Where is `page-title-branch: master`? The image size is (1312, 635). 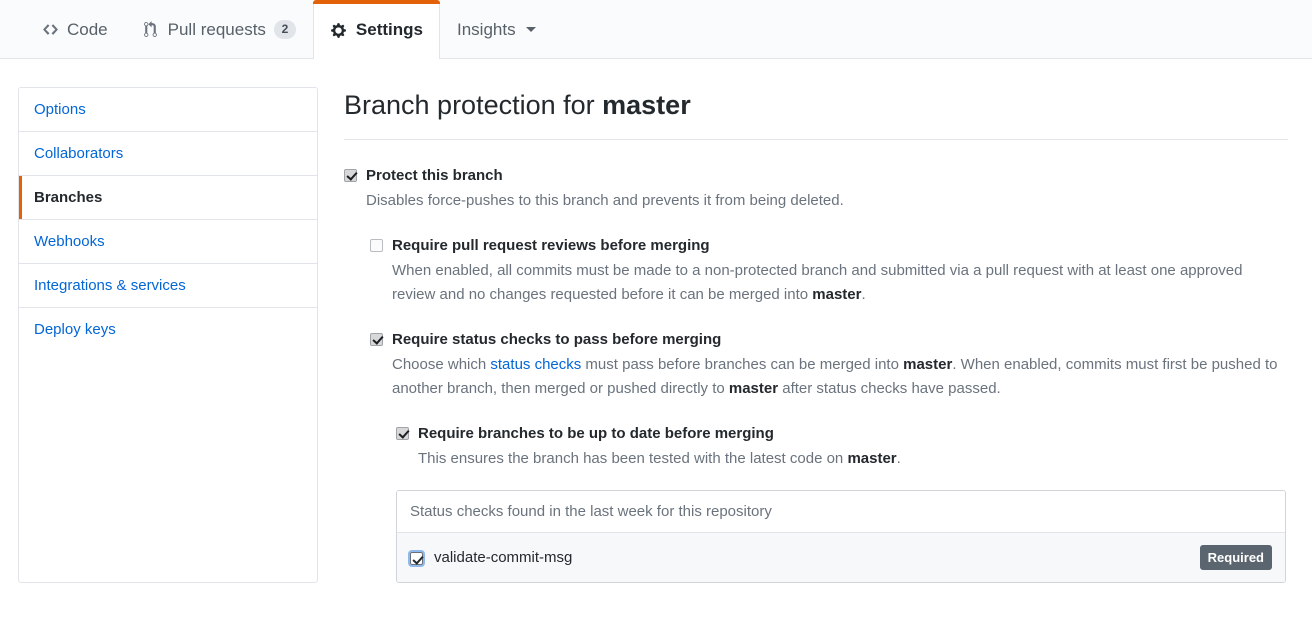 page-title-branch: master is located at coordinates (646, 105).